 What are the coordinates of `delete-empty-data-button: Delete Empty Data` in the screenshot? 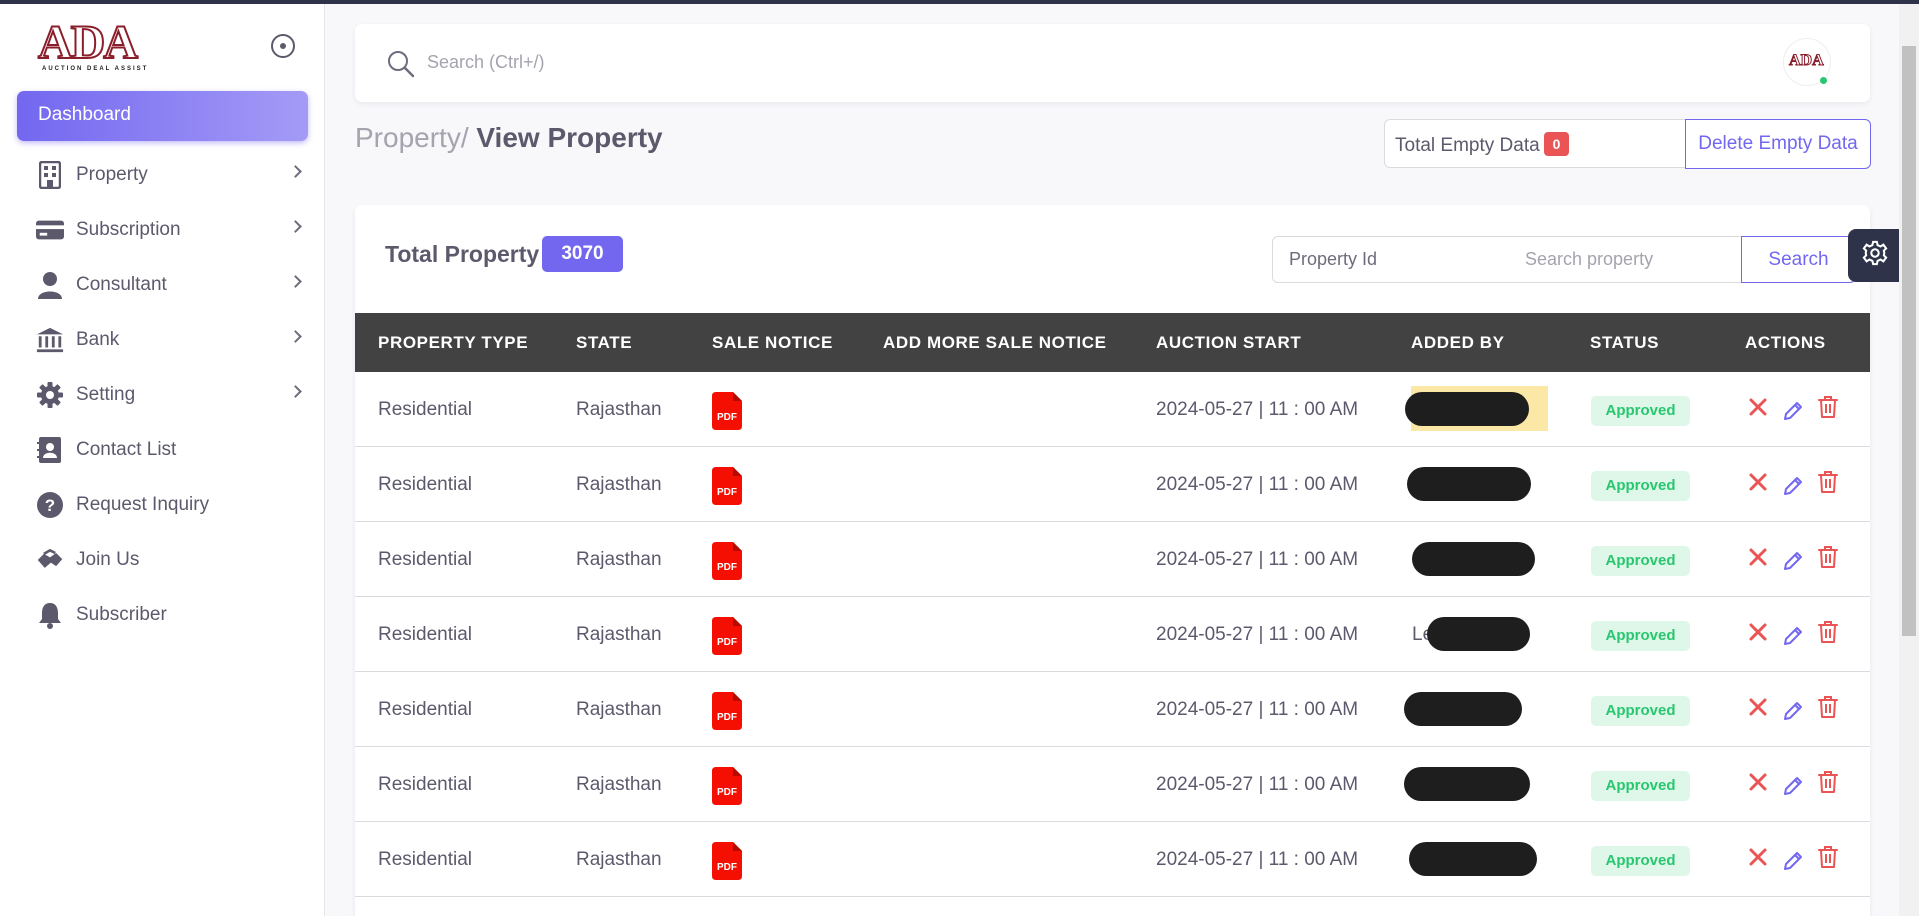 It's located at (1778, 144).